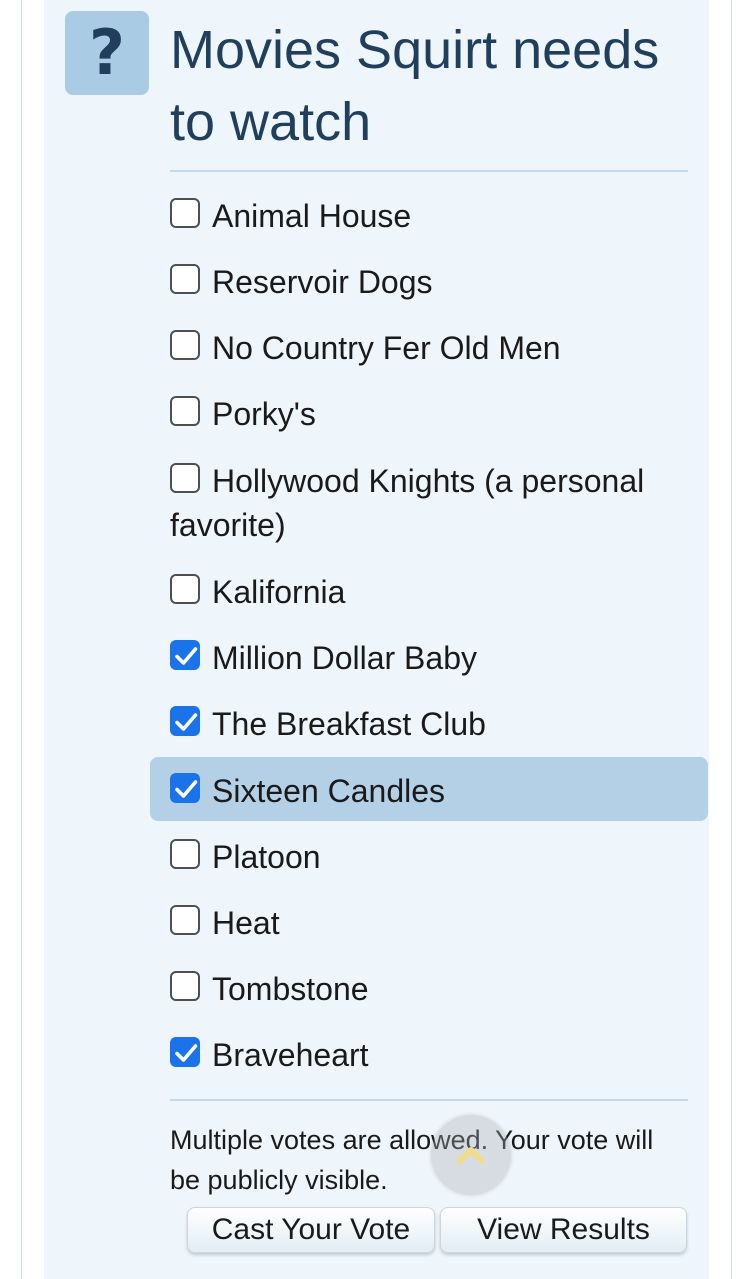 This screenshot has width=753, height=1279. Describe the element at coordinates (329, 791) in the screenshot. I see `poll-option-label: Sixteen Candles` at that location.